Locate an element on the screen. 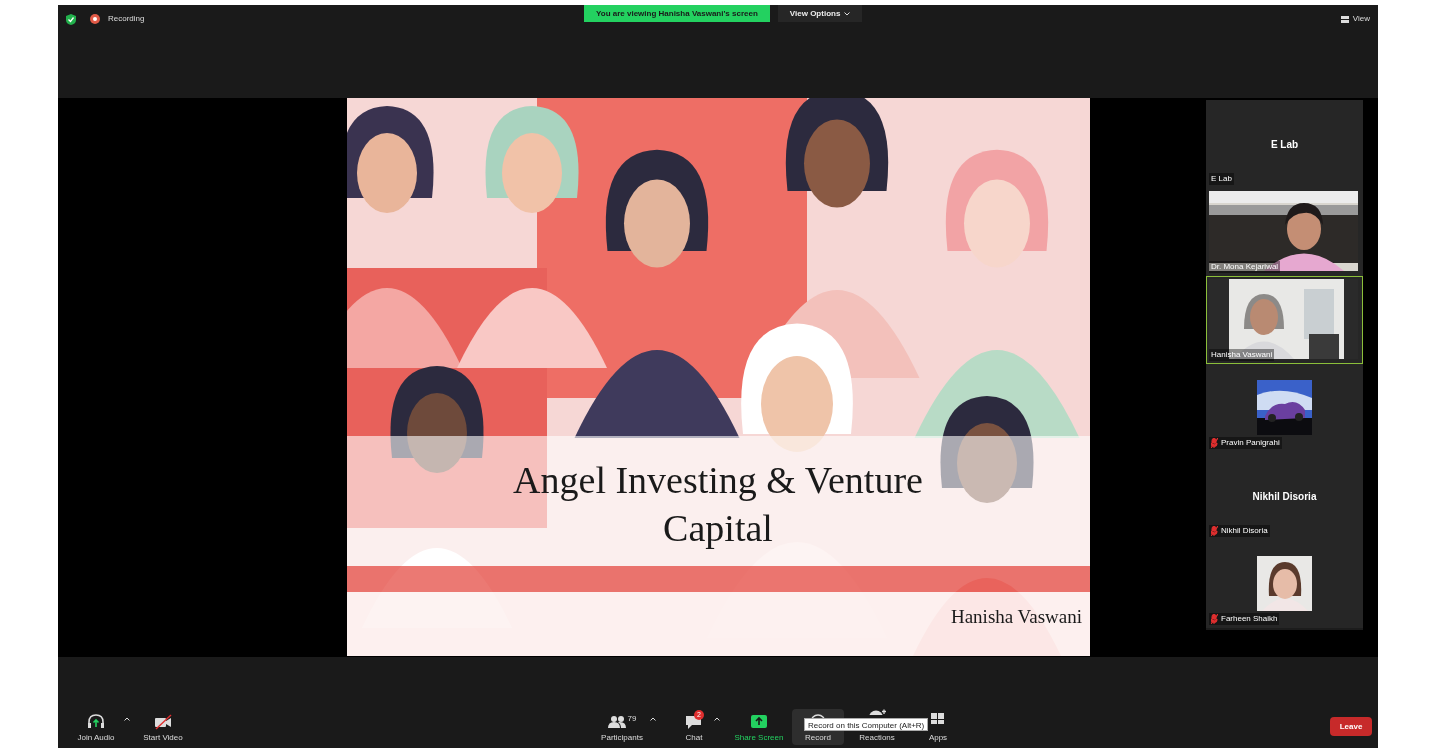 This screenshot has height=752, width=1436. participant-name-title: E Lab is located at coordinates (1284, 145).